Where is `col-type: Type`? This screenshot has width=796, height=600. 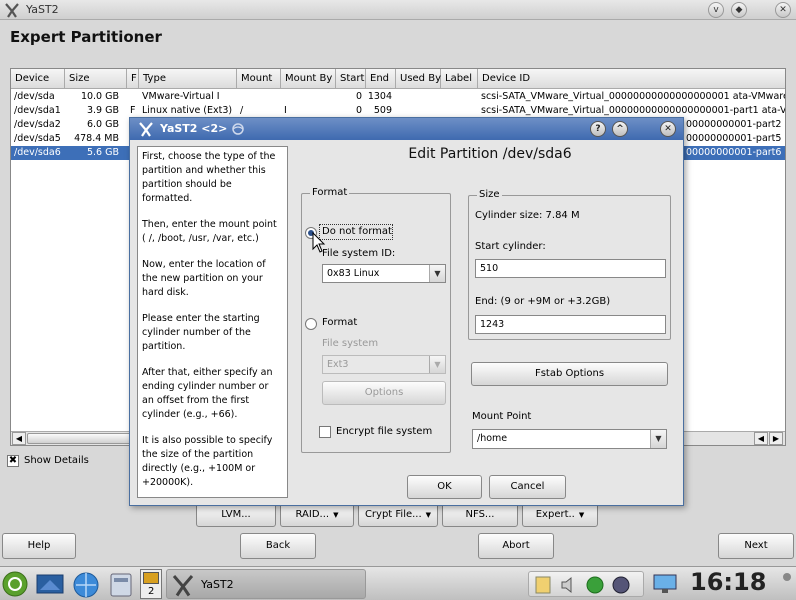
col-type: Type is located at coordinates (188, 79).